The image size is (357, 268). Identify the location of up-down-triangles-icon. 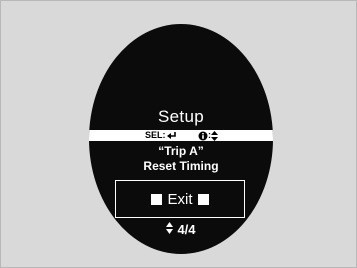
(170, 229).